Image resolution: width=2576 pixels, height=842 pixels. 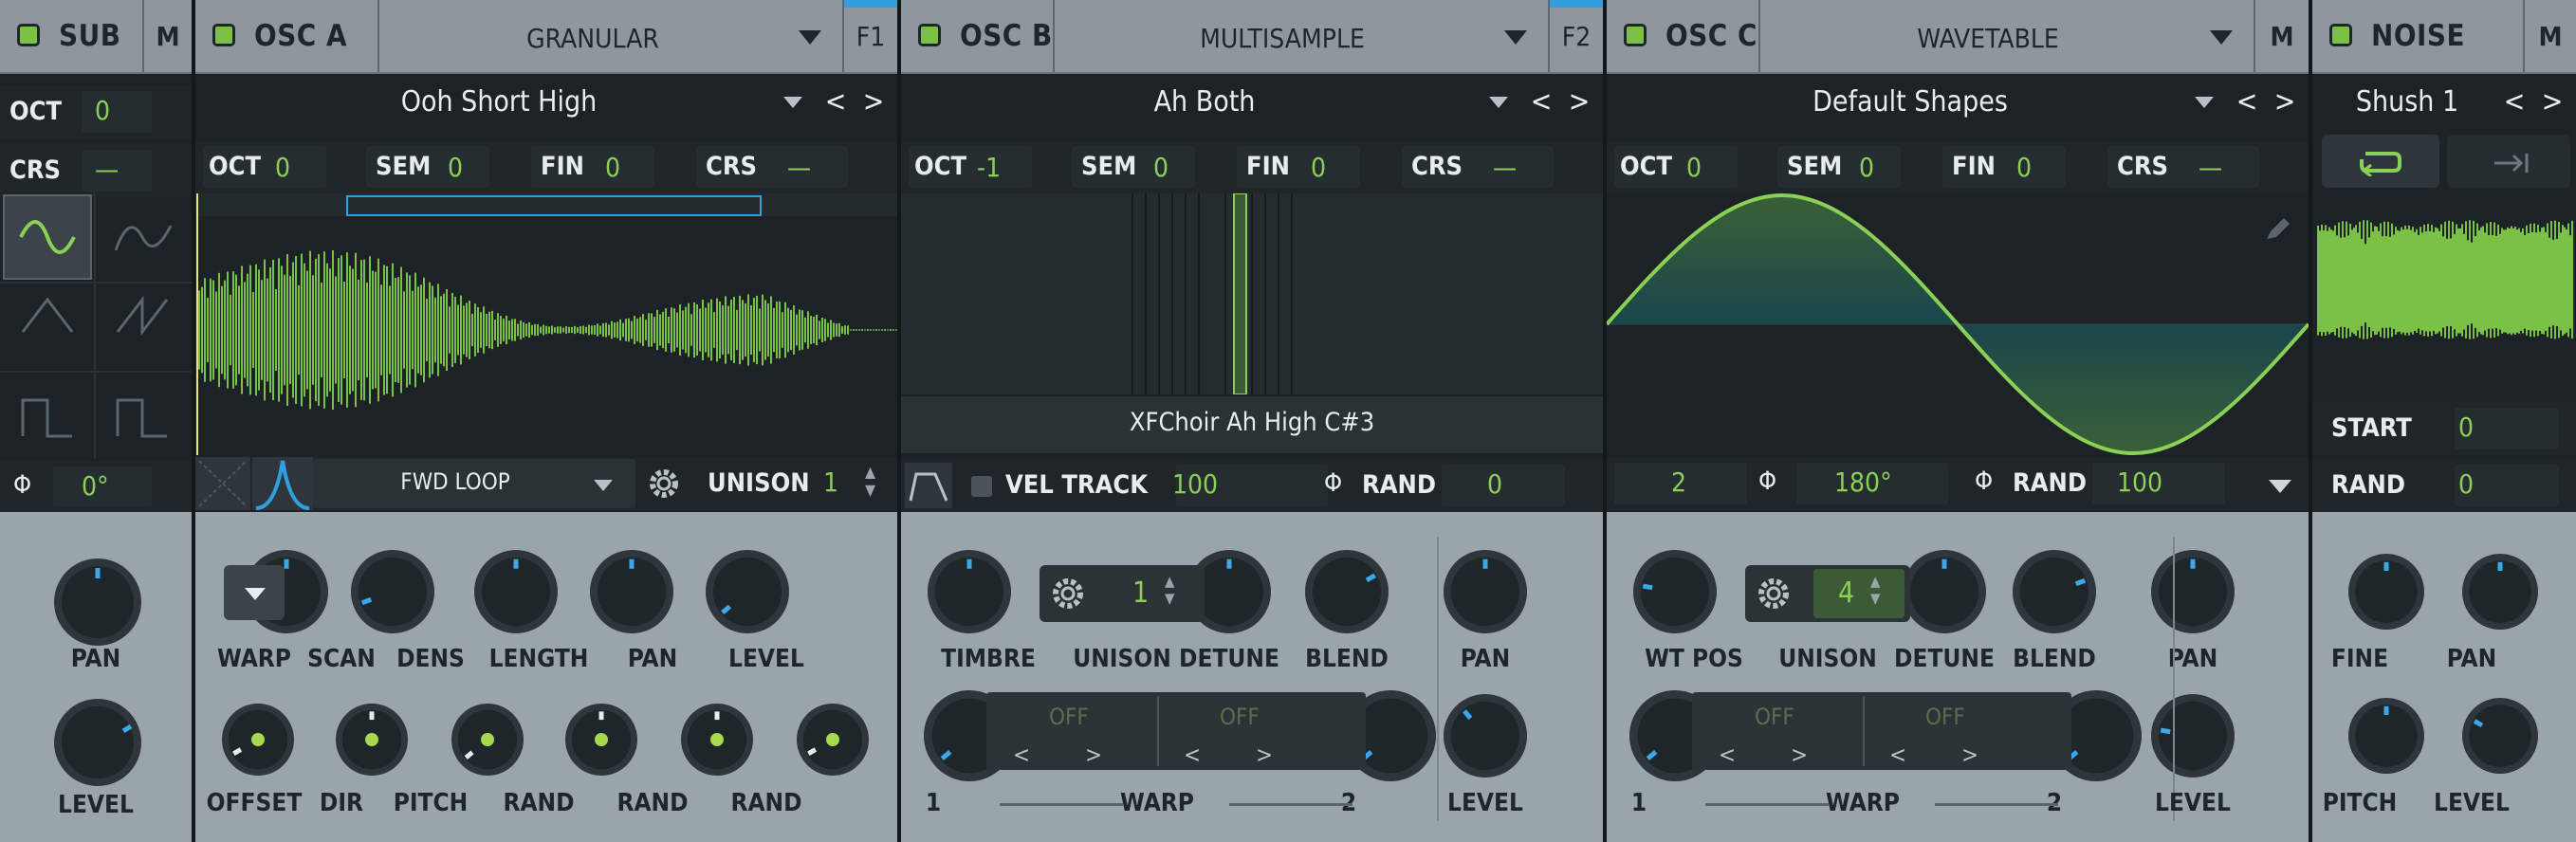 What do you see at coordinates (98, 742) in the screenshot?
I see `sub-level-knob` at bounding box center [98, 742].